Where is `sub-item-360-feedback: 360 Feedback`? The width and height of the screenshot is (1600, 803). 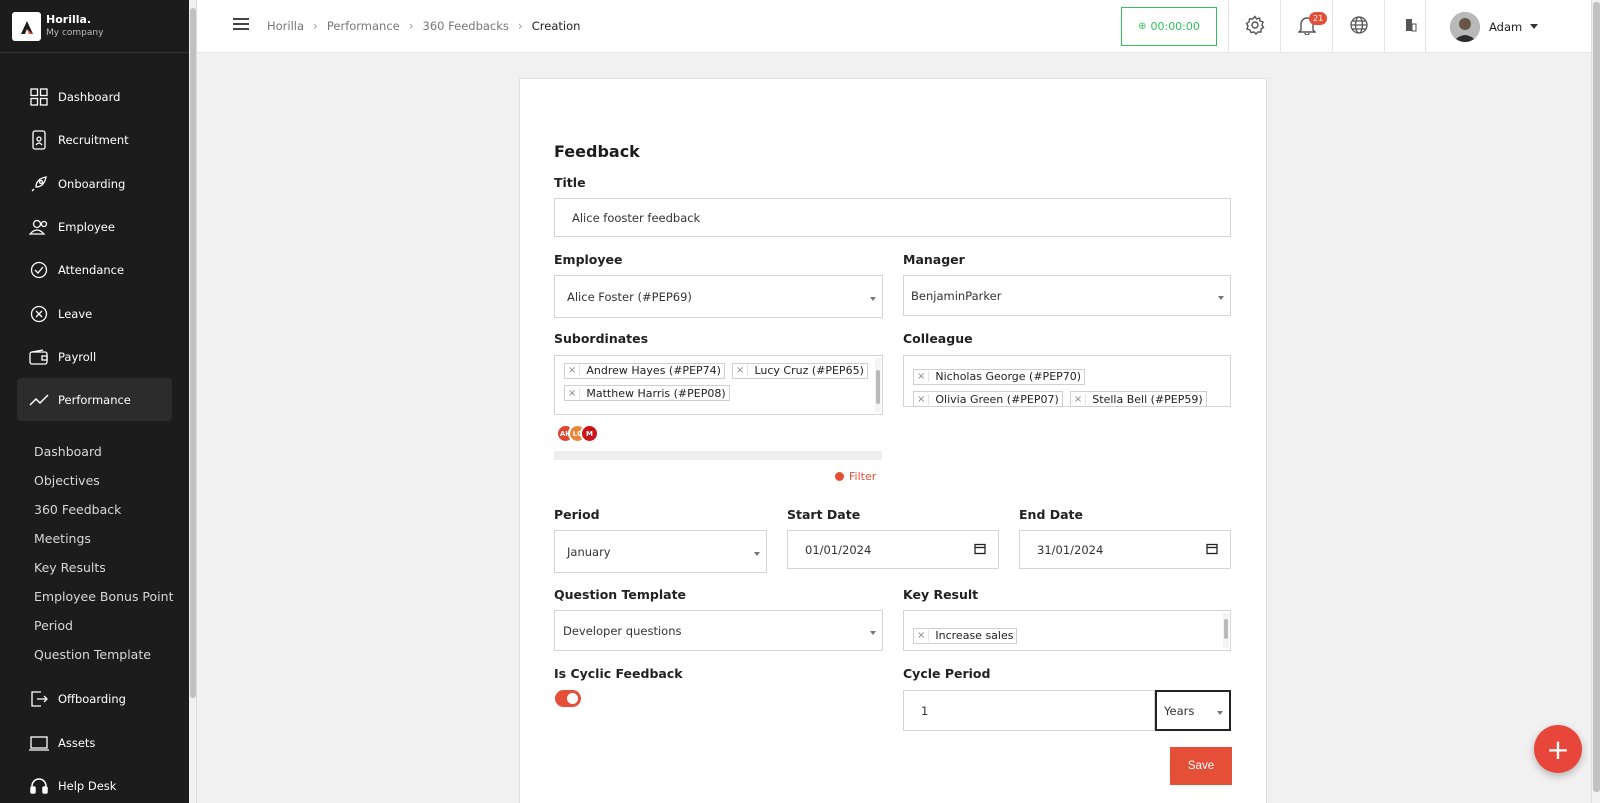
sub-item-360-feedback: 360 Feedback is located at coordinates (77, 509).